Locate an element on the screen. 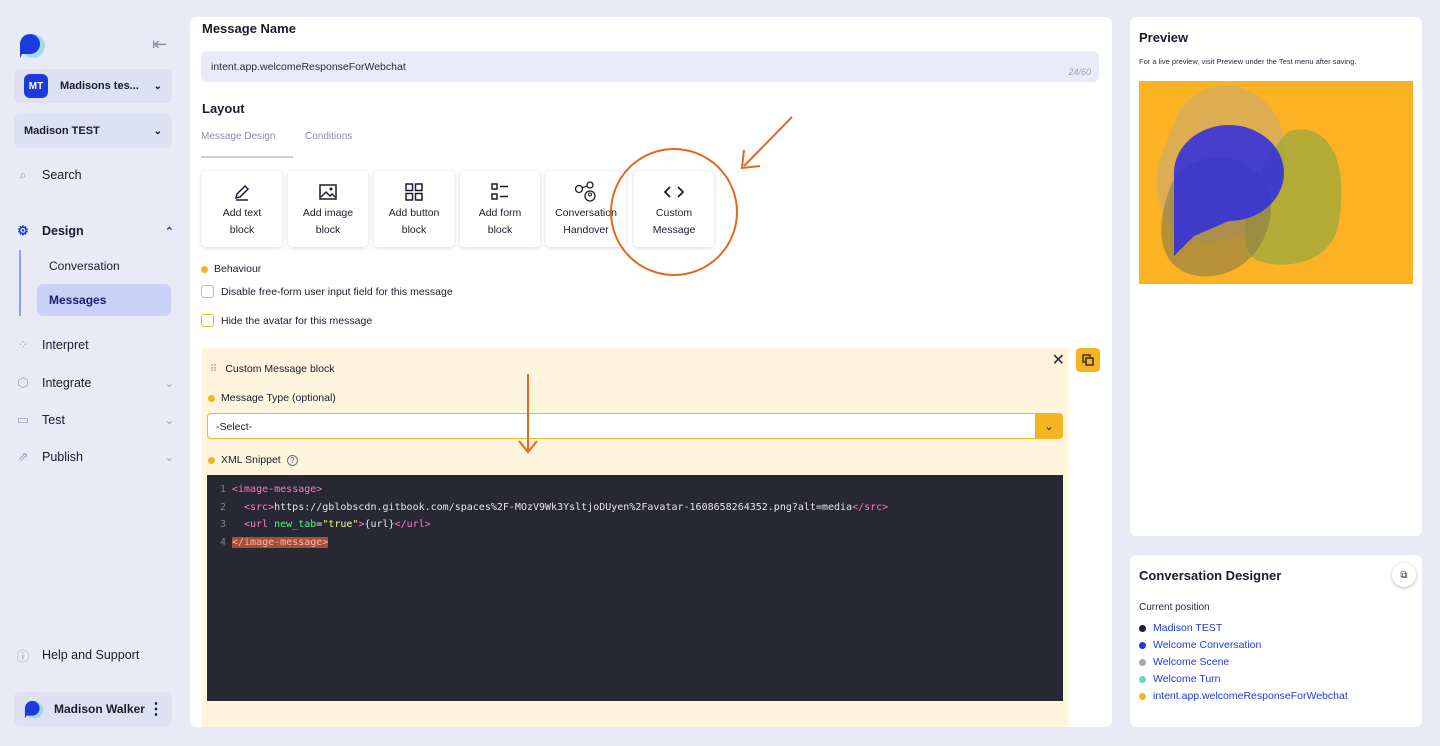 Image resolution: width=1440 pixels, height=746 pixels. breadcrumb-item: Welcome Scene is located at coordinates (1184, 662).